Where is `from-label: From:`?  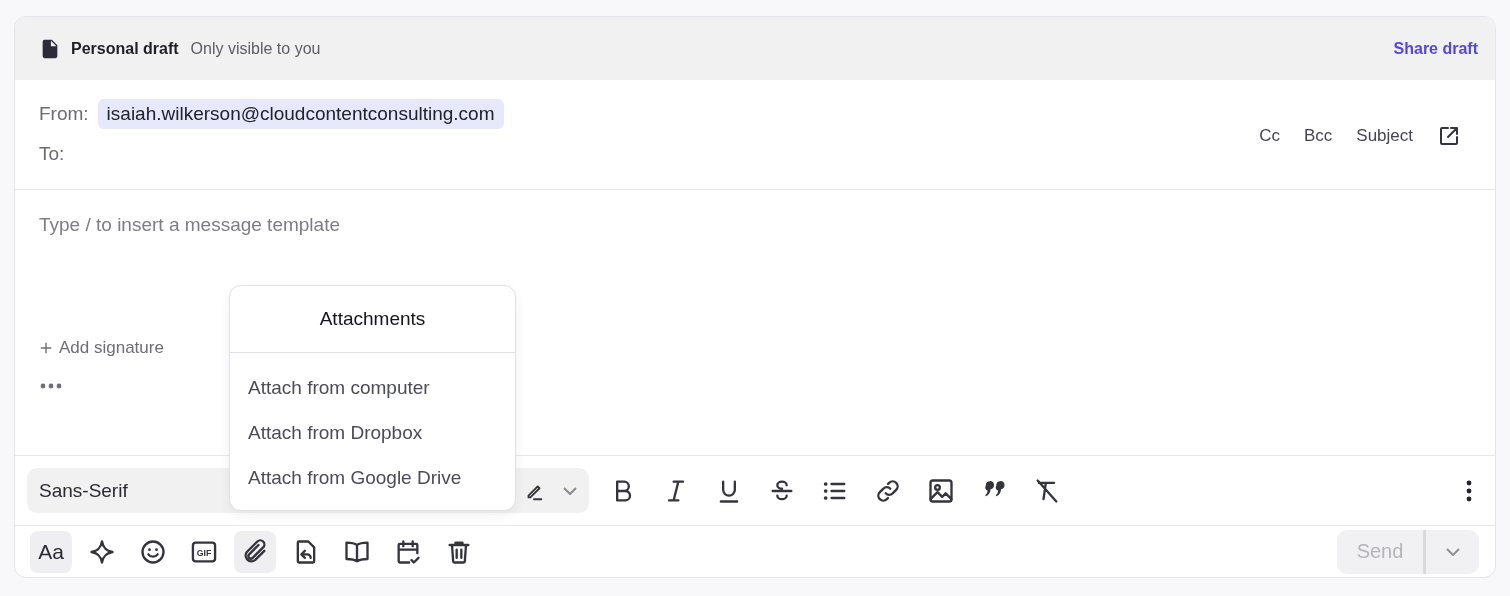
from-label: From: is located at coordinates (64, 114).